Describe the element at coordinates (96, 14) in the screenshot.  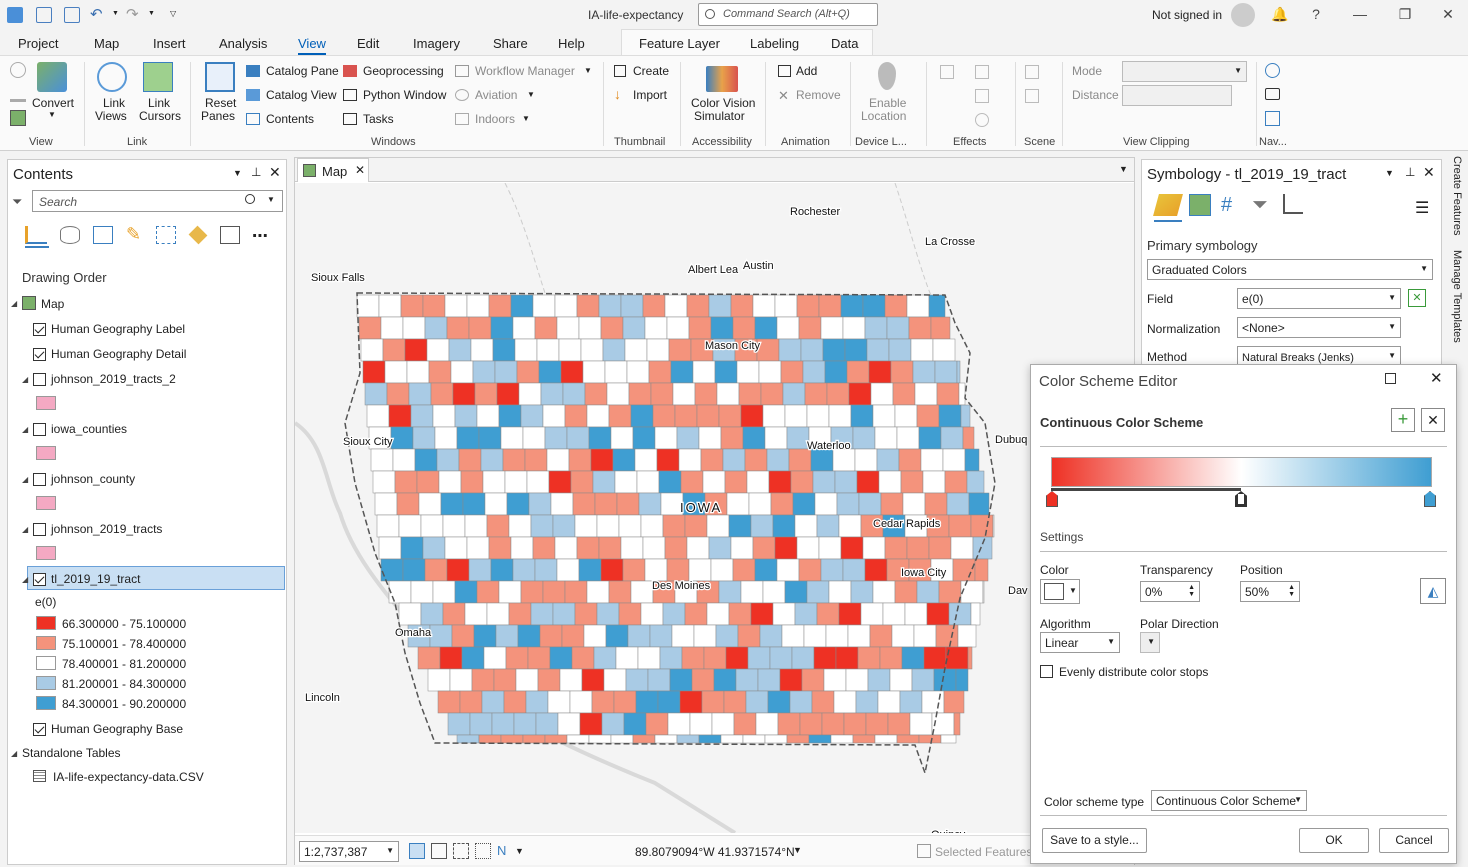
I see `undo-icon: ↶` at that location.